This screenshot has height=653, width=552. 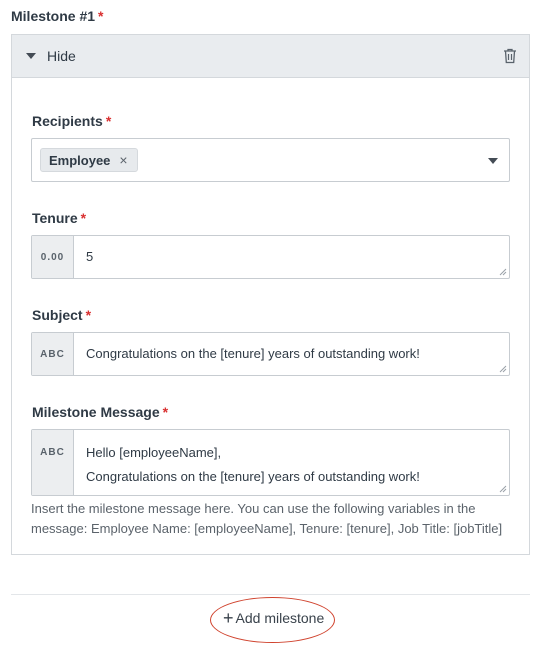 I want to click on tenure-field: 0.00 5, so click(x=270, y=257).